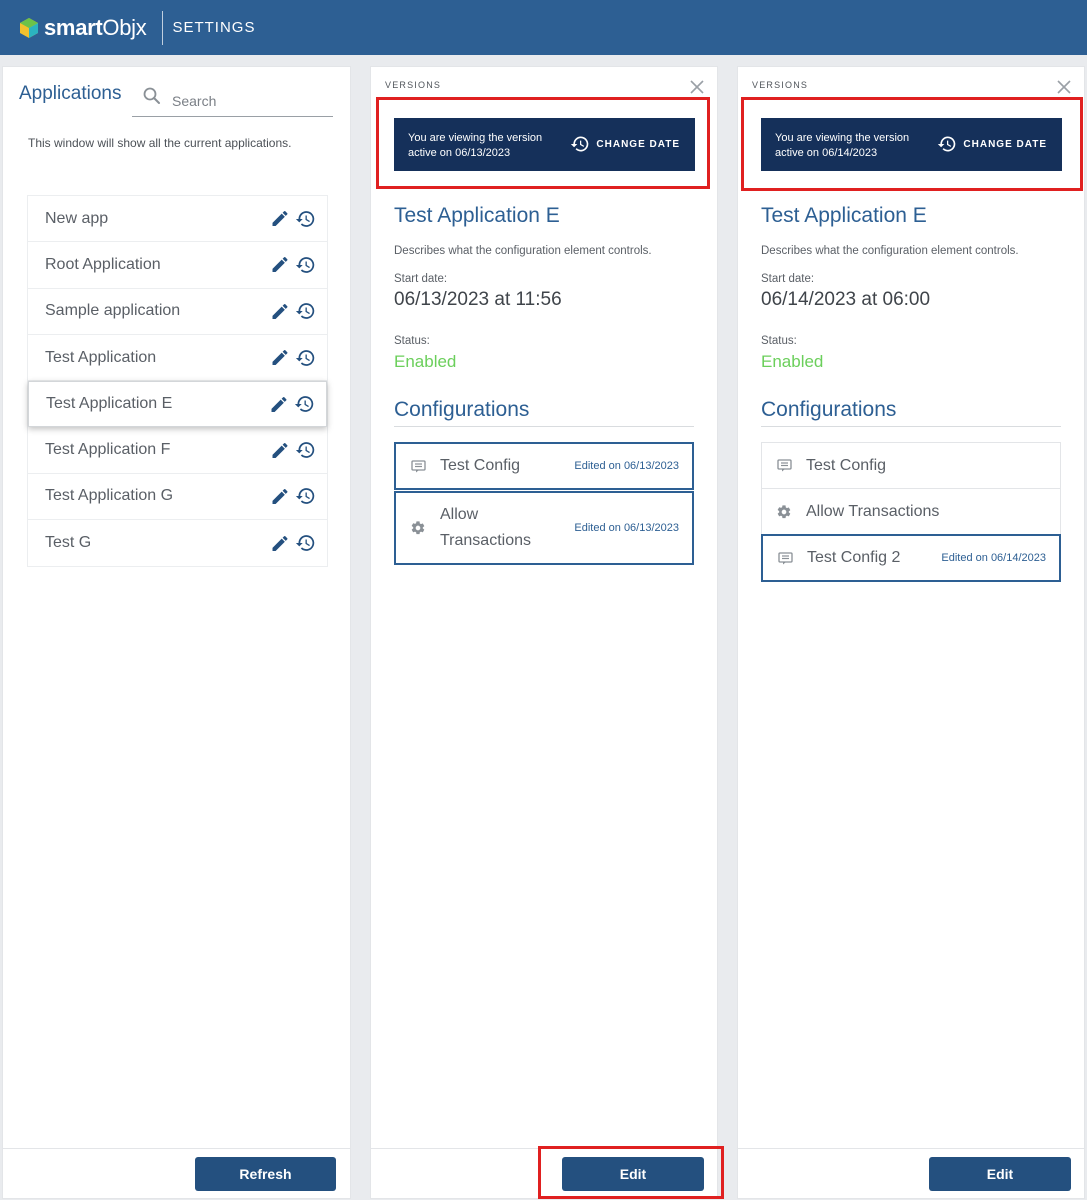 The image size is (1087, 1200). What do you see at coordinates (108, 450) in the screenshot?
I see `application-label: Test Application F` at bounding box center [108, 450].